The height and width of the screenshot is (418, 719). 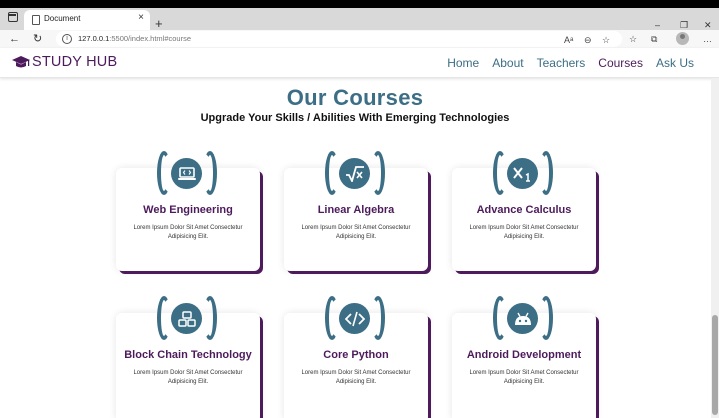 I want to click on back-button: ←, so click(x=14, y=39).